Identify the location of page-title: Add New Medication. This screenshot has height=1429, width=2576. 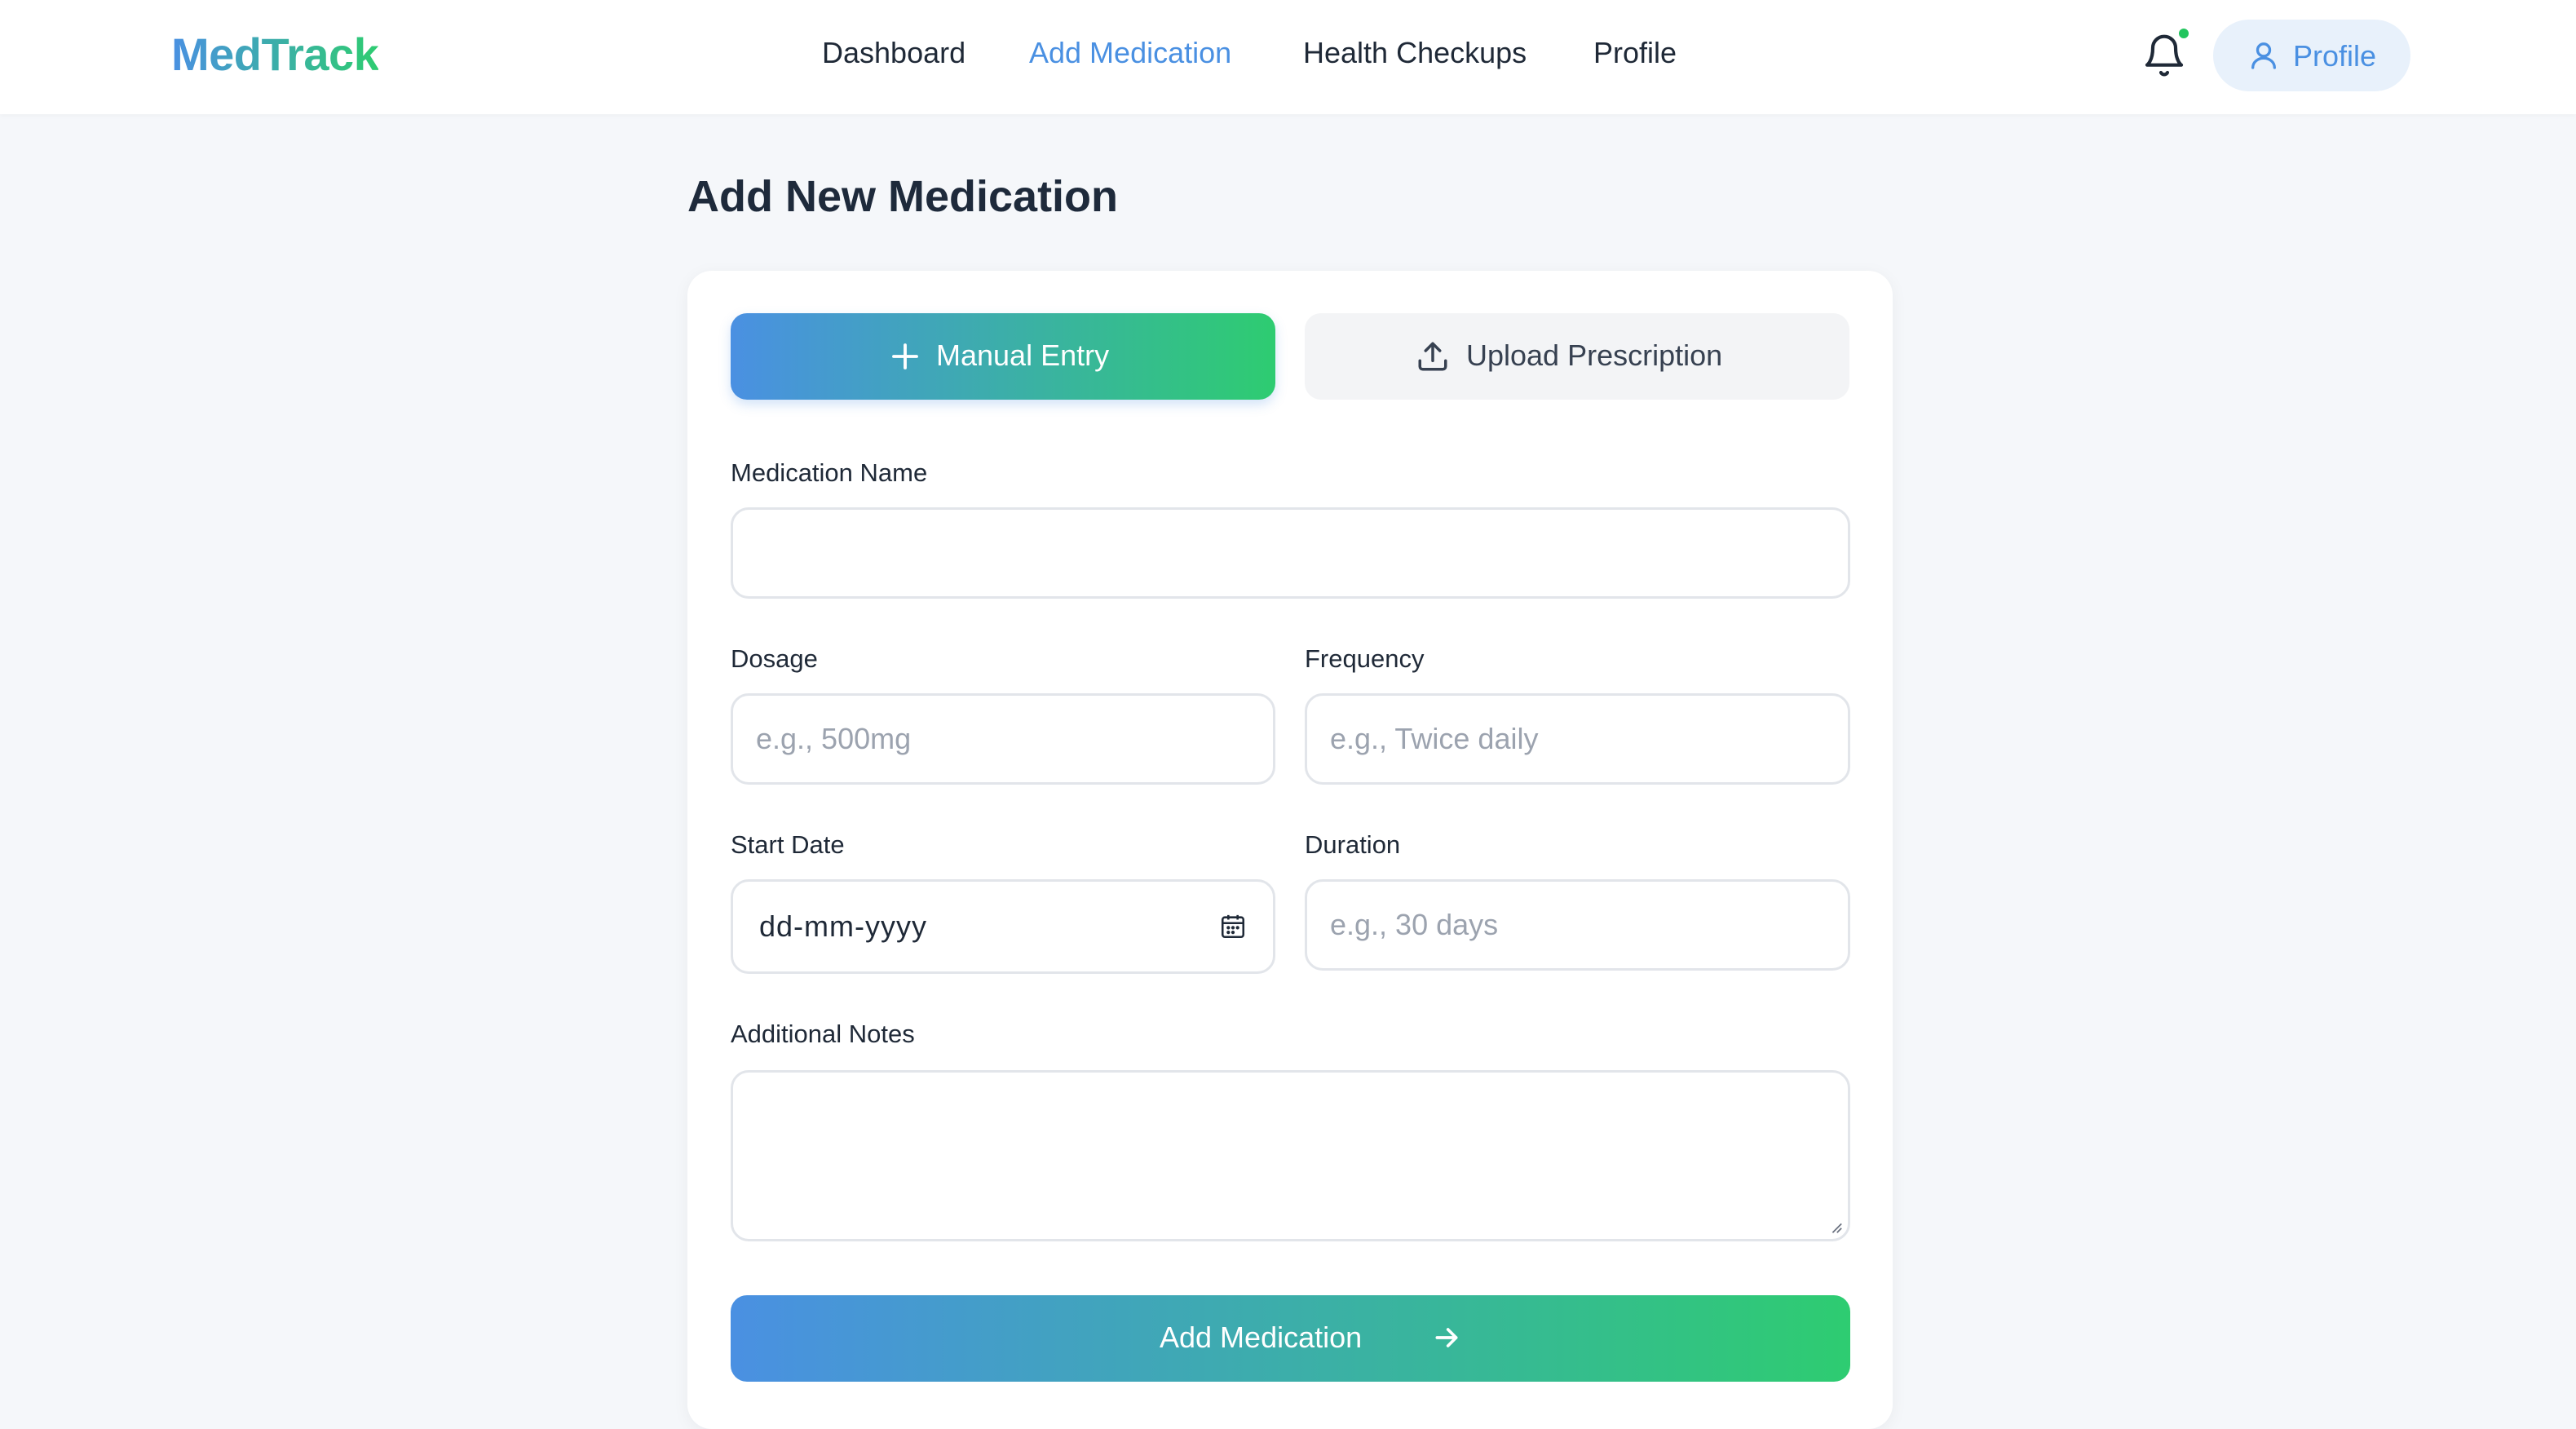
(903, 196).